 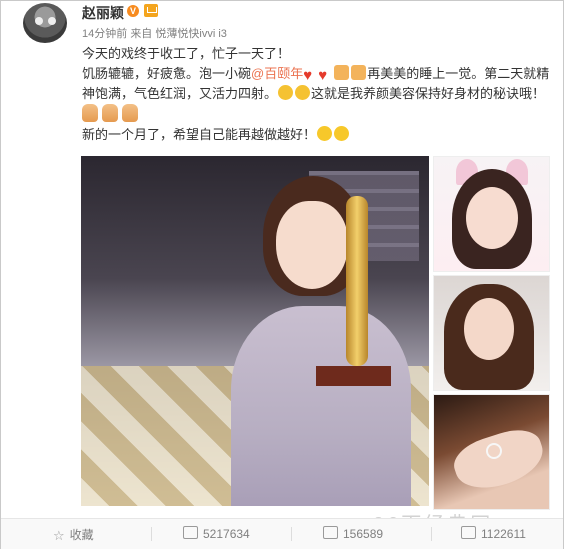 What do you see at coordinates (503, 534) in the screenshot?
I see `like-count: 1122611` at bounding box center [503, 534].